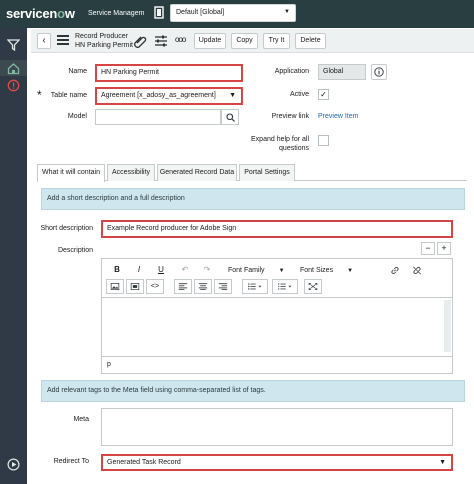 The height and width of the screenshot is (484, 474). Describe the element at coordinates (68, 95) in the screenshot. I see `table-name-label: Table name` at that location.